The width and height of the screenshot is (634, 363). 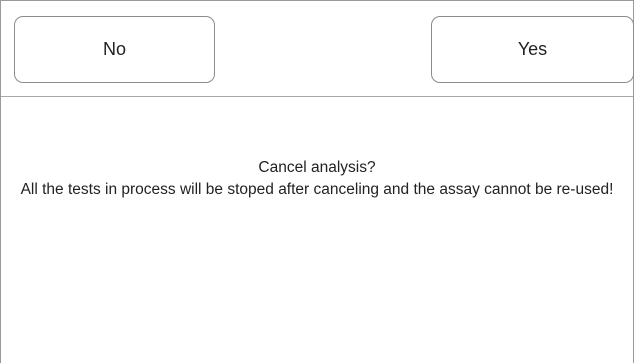 I want to click on no-button-label: No, so click(x=114, y=49).